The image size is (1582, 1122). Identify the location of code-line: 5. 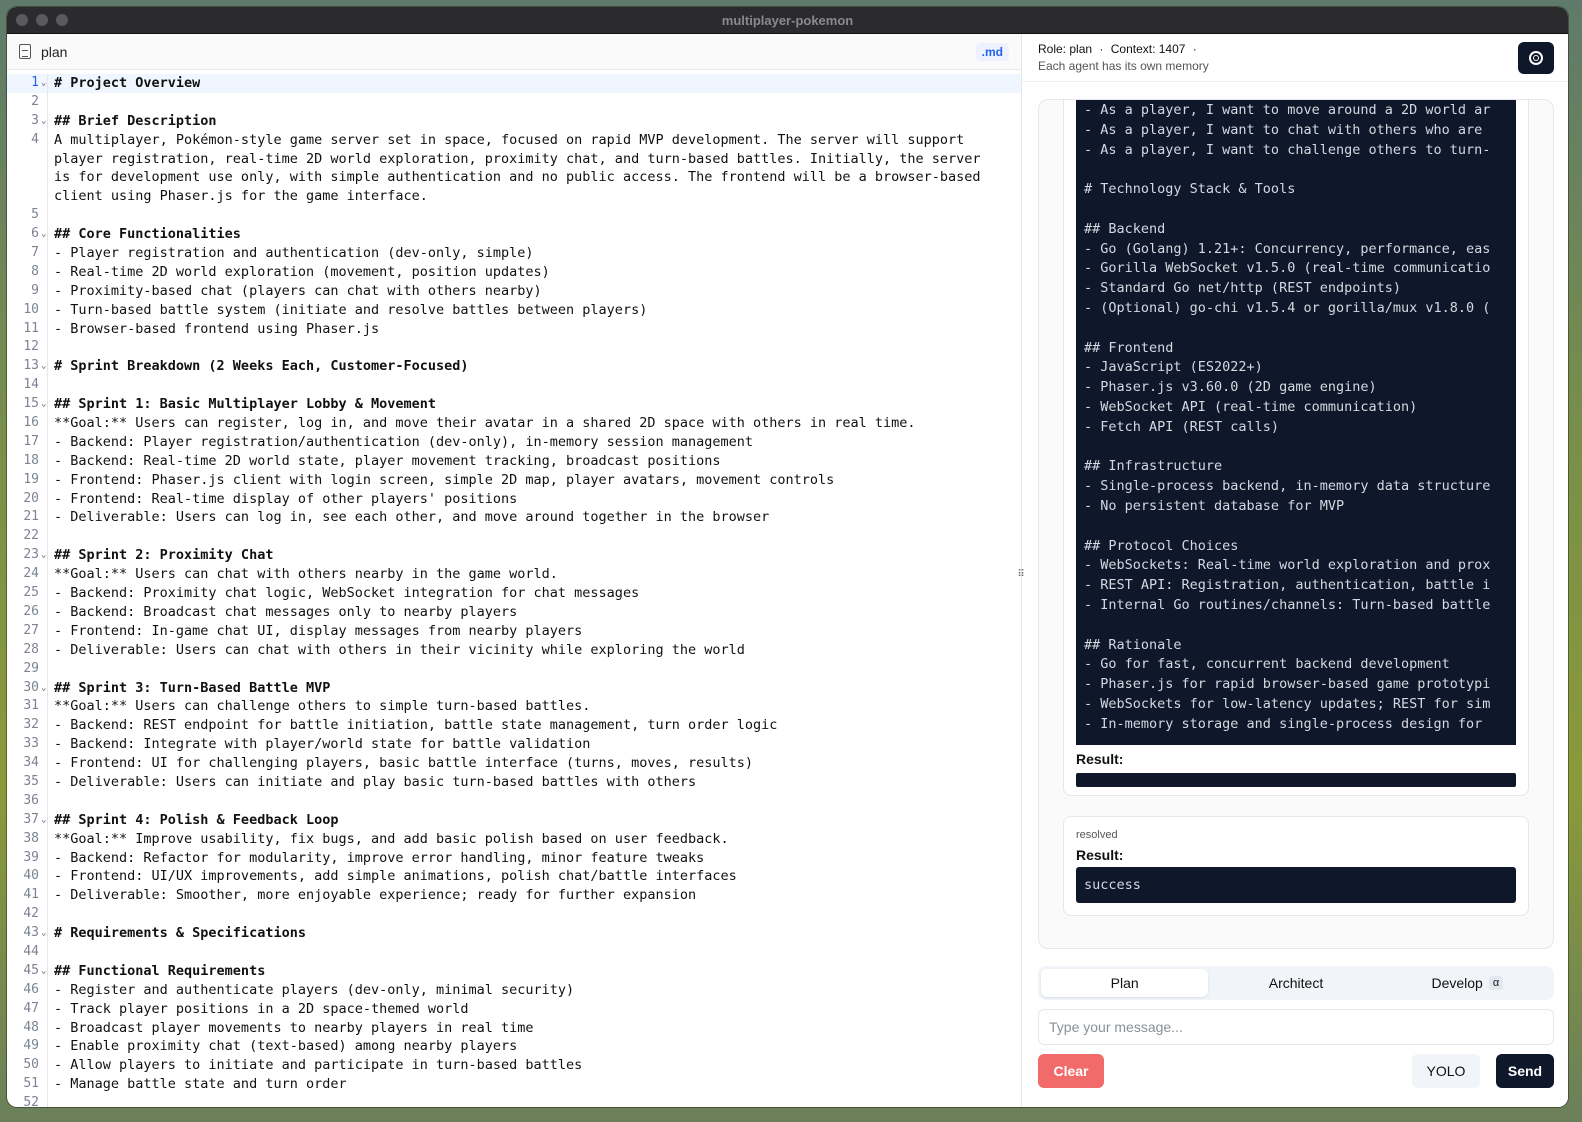
(514, 216).